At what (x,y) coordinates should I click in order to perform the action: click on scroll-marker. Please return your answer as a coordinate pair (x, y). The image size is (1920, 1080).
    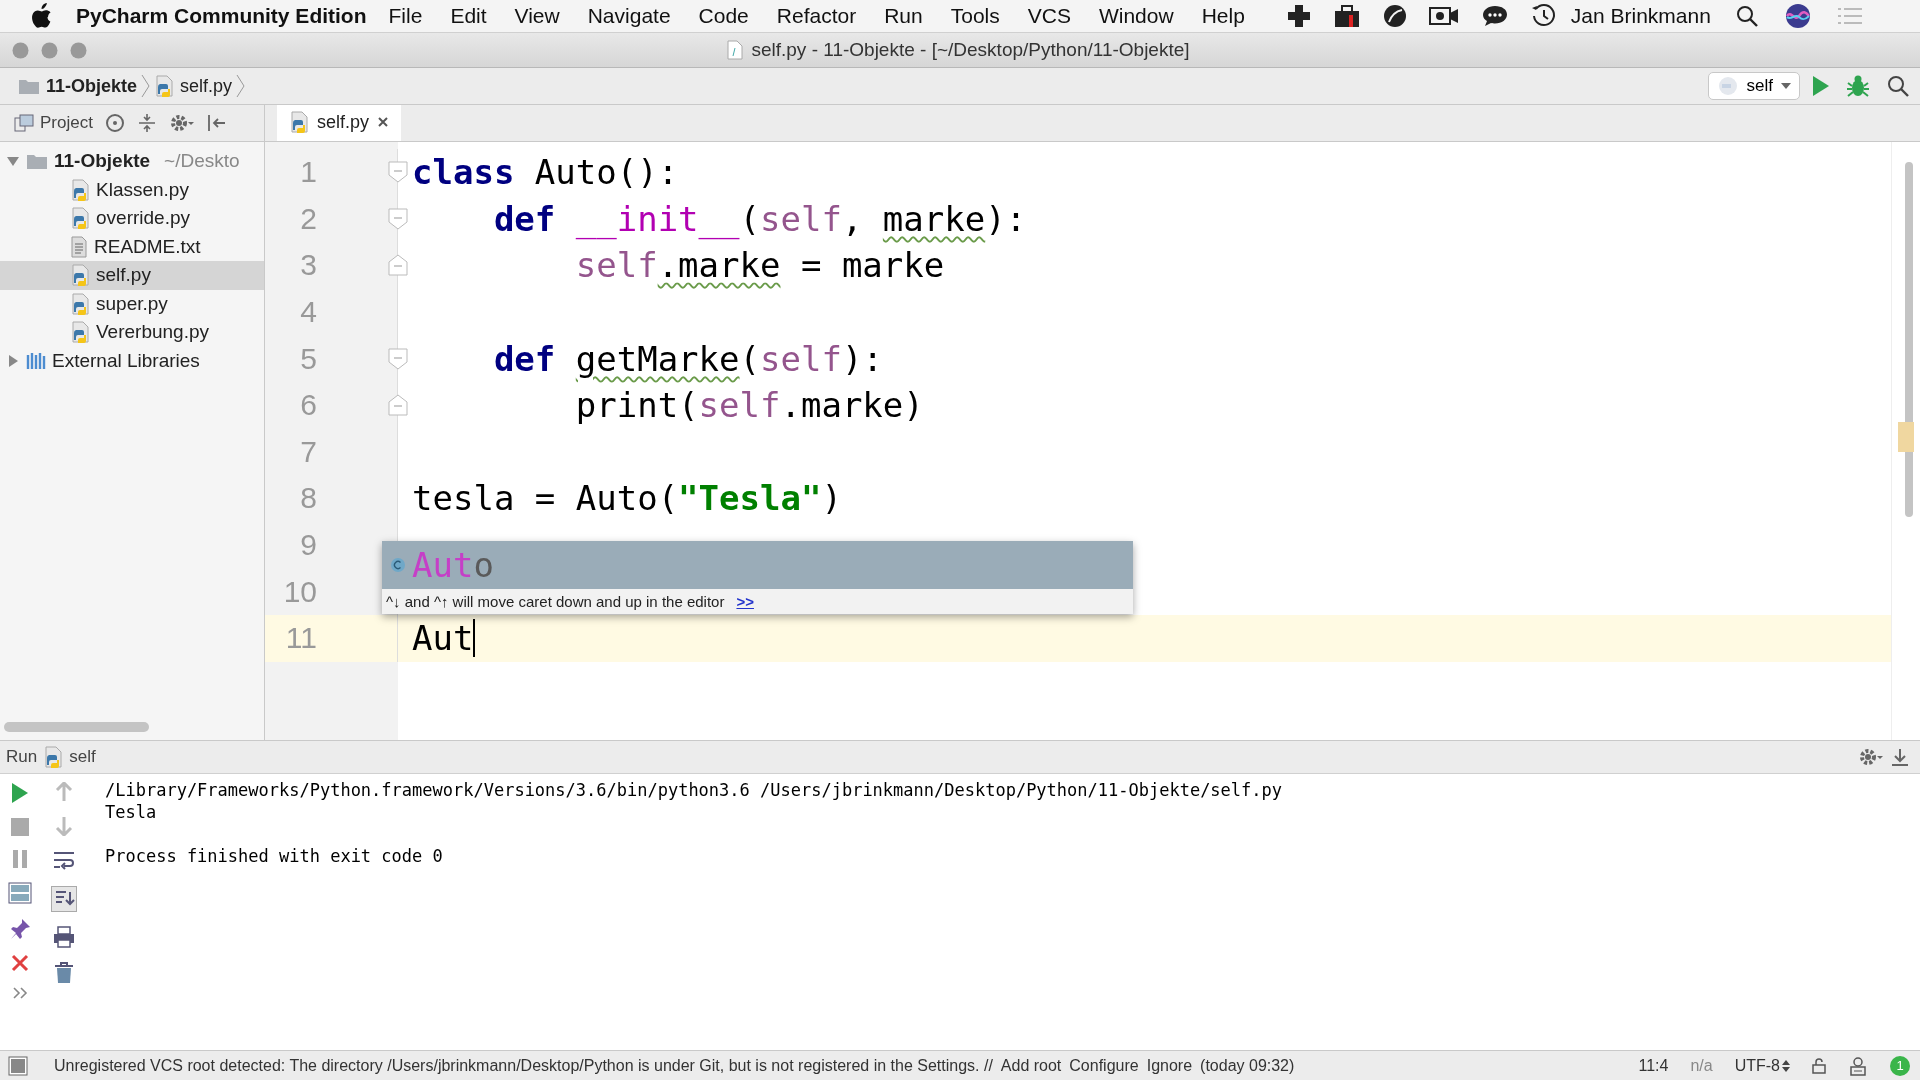
    Looking at the image, I should click on (1906, 437).